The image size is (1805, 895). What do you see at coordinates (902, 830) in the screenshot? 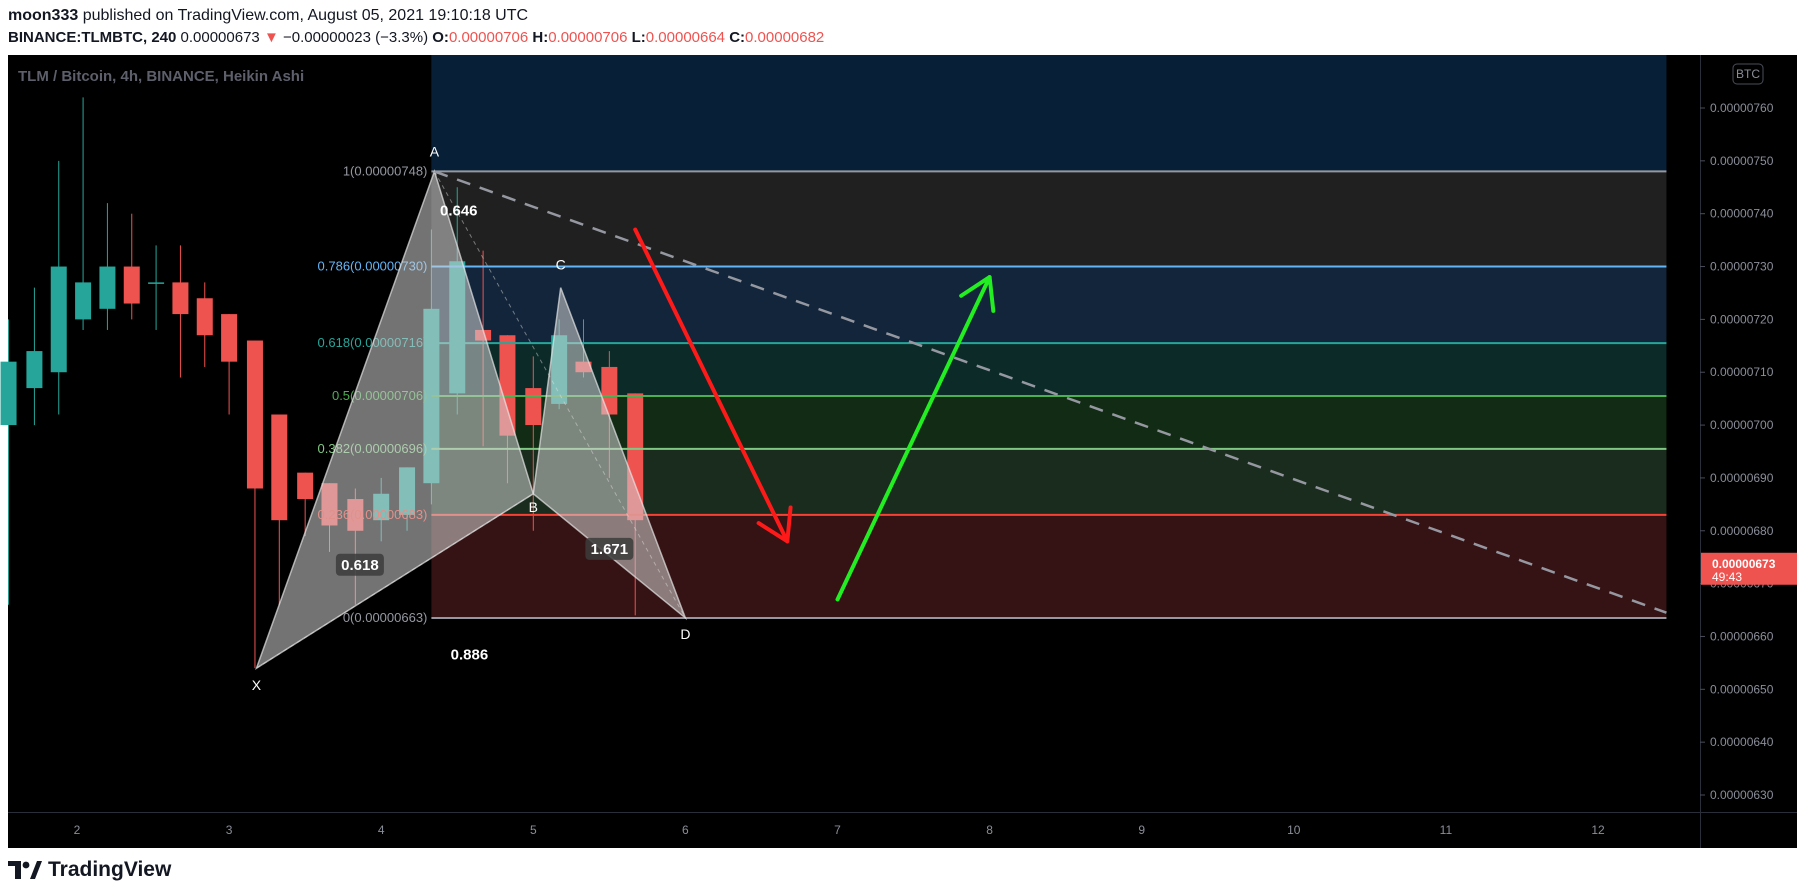
I see `time-axis-background` at bounding box center [902, 830].